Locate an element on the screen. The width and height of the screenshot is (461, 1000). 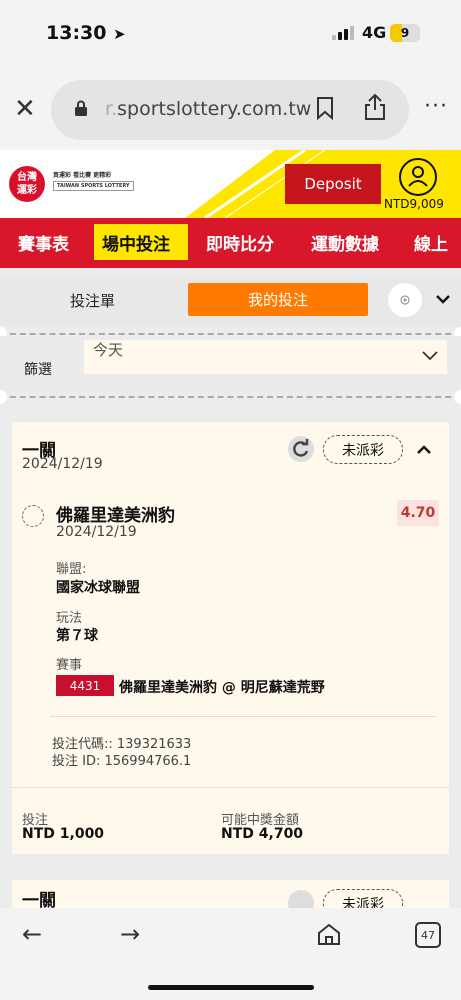
site-logo: 台灣運彩 is located at coordinates (27, 184).